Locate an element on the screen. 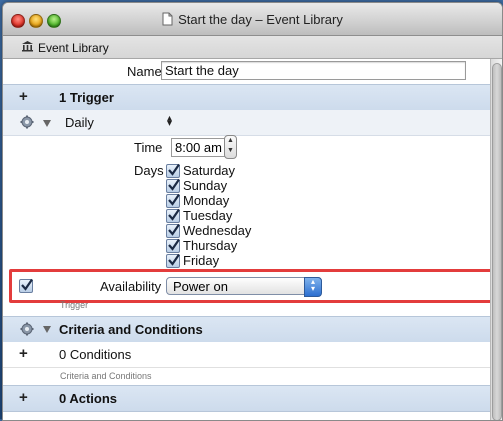  availability-value: Power on is located at coordinates (200, 286).